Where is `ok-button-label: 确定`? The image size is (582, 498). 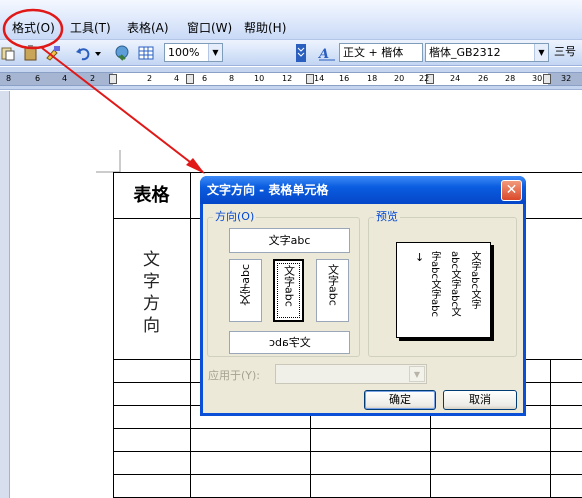
ok-button-label: 确定 is located at coordinates (400, 399).